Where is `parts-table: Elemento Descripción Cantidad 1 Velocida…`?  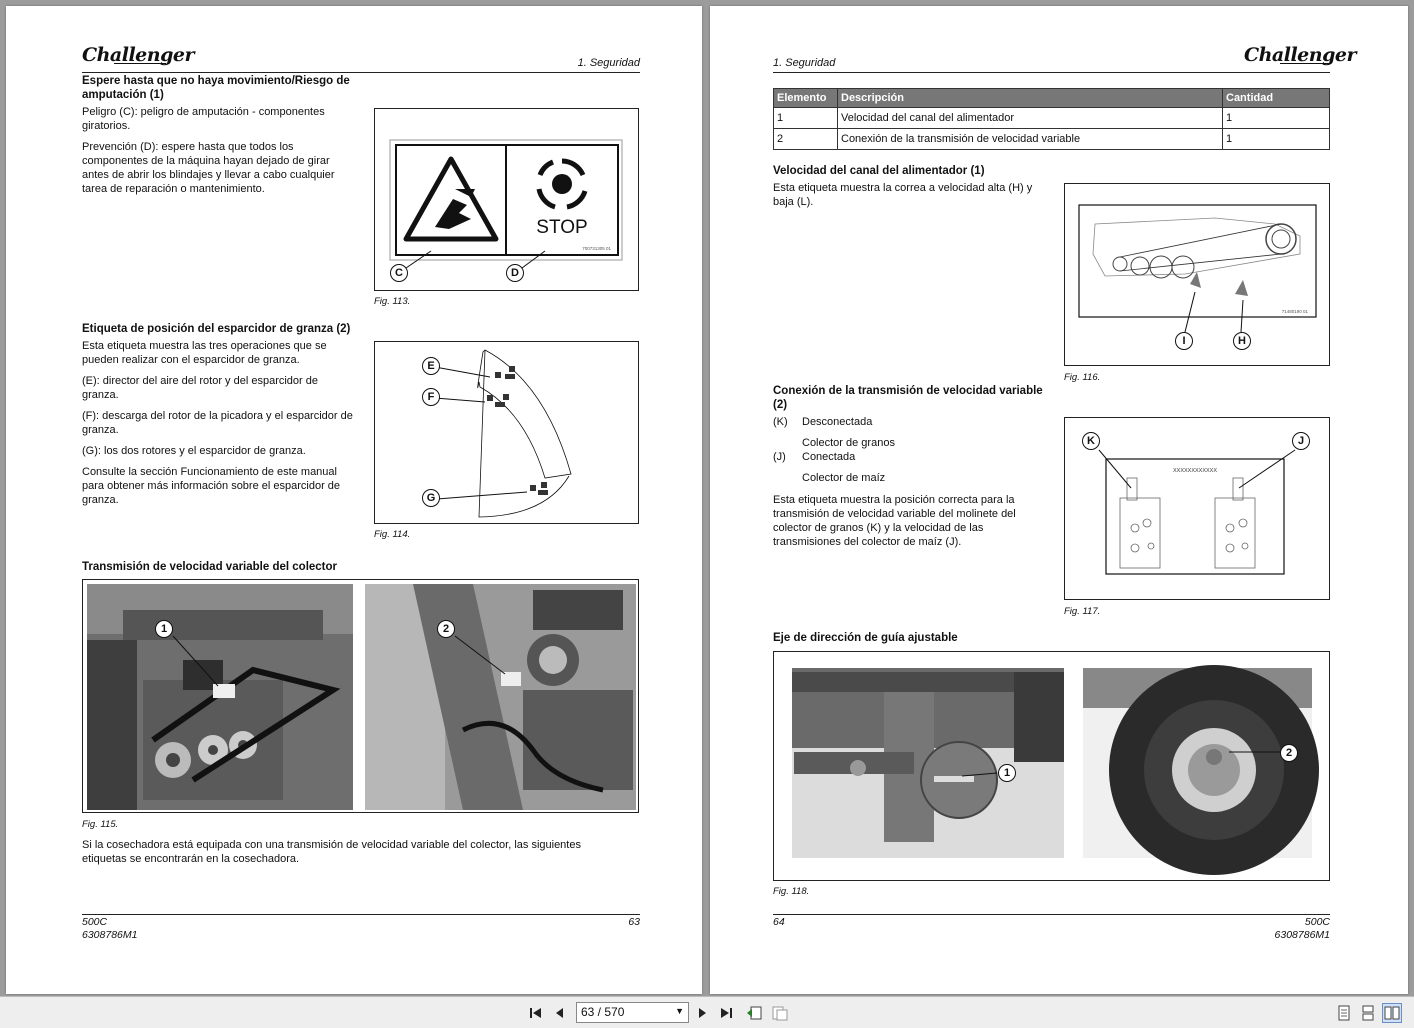 parts-table: Elemento Descripción Cantidad 1 Velocida… is located at coordinates (1051, 119).